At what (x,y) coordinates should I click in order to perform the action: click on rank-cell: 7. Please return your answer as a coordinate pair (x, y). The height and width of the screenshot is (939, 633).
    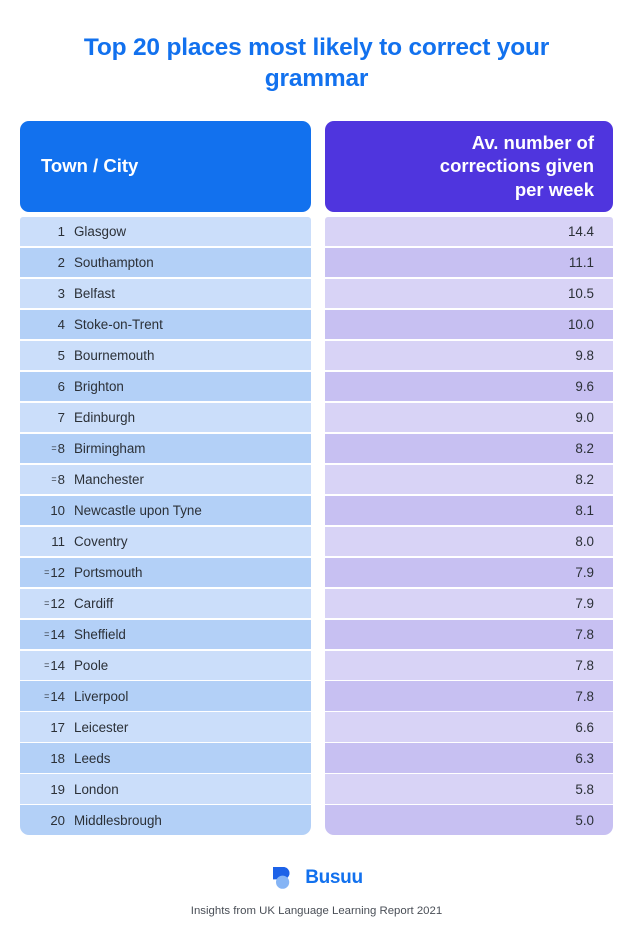
    Looking at the image, I should click on (61, 417).